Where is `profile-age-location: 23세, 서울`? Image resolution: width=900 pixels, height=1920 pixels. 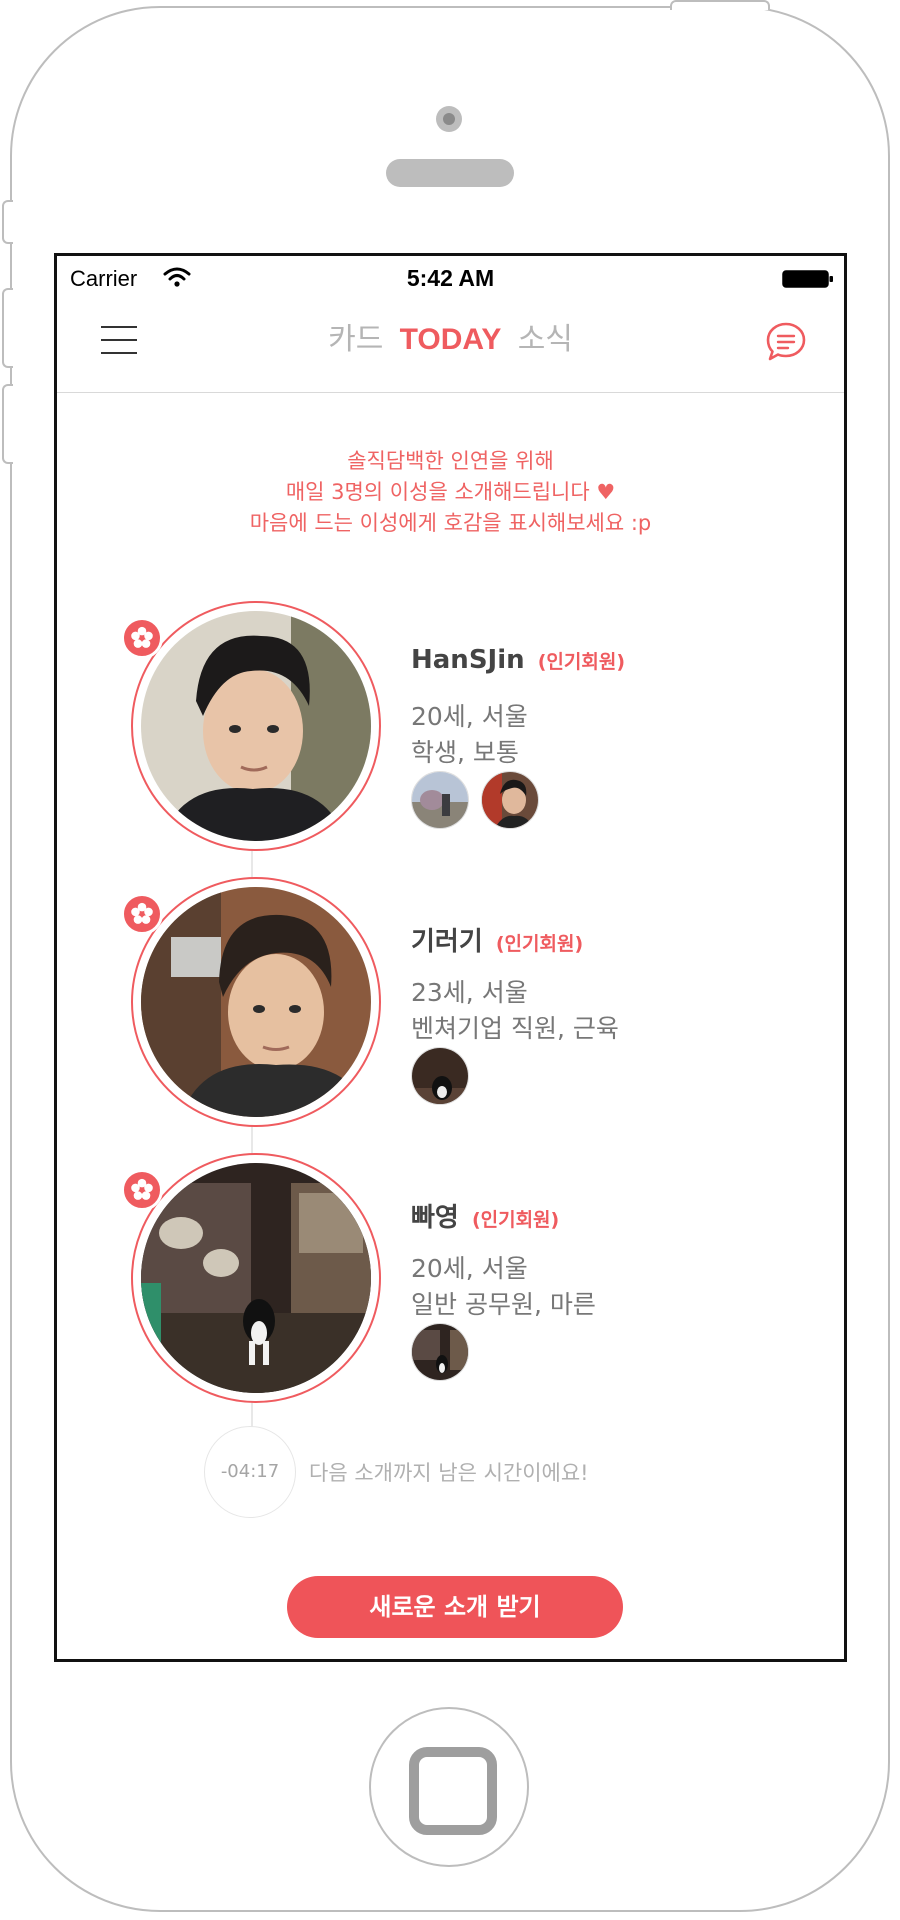
profile-age-location: 23세, 서울 is located at coordinates (469, 992).